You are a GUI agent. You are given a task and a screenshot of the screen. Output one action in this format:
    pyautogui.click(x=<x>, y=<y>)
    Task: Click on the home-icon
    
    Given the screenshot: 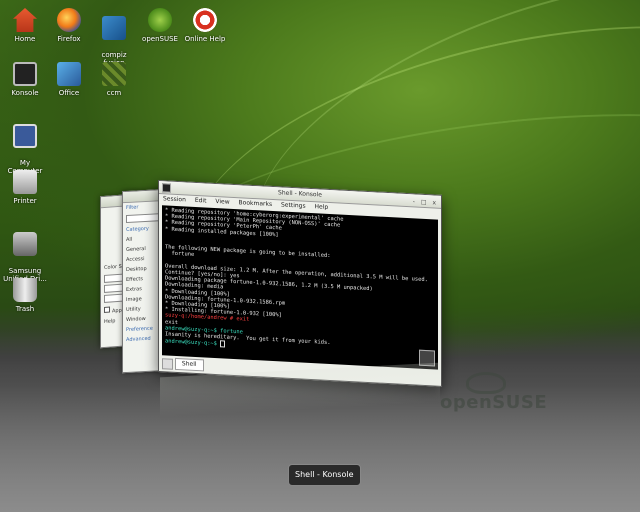 What is the action you would take?
    pyautogui.click(x=25, y=20)
    